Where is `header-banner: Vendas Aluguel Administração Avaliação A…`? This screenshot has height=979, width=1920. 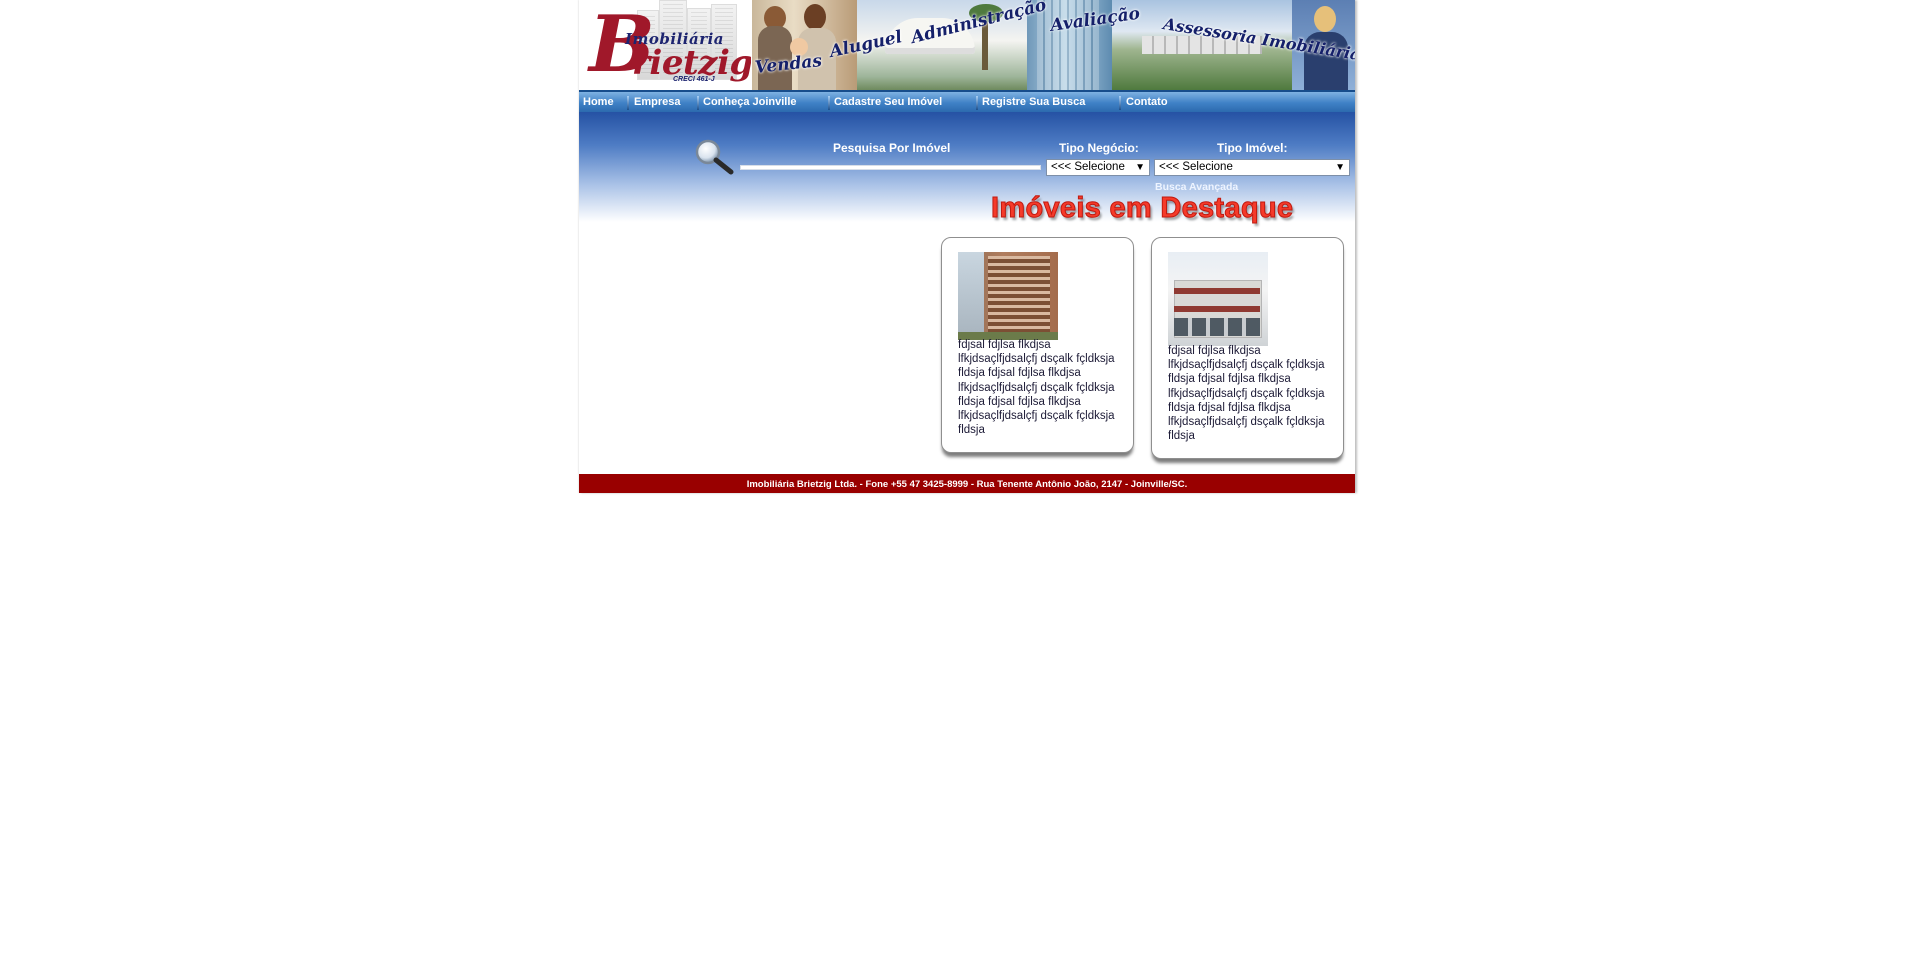
header-banner: Vendas Aluguel Administração Avaliação A… is located at coordinates (1053, 45).